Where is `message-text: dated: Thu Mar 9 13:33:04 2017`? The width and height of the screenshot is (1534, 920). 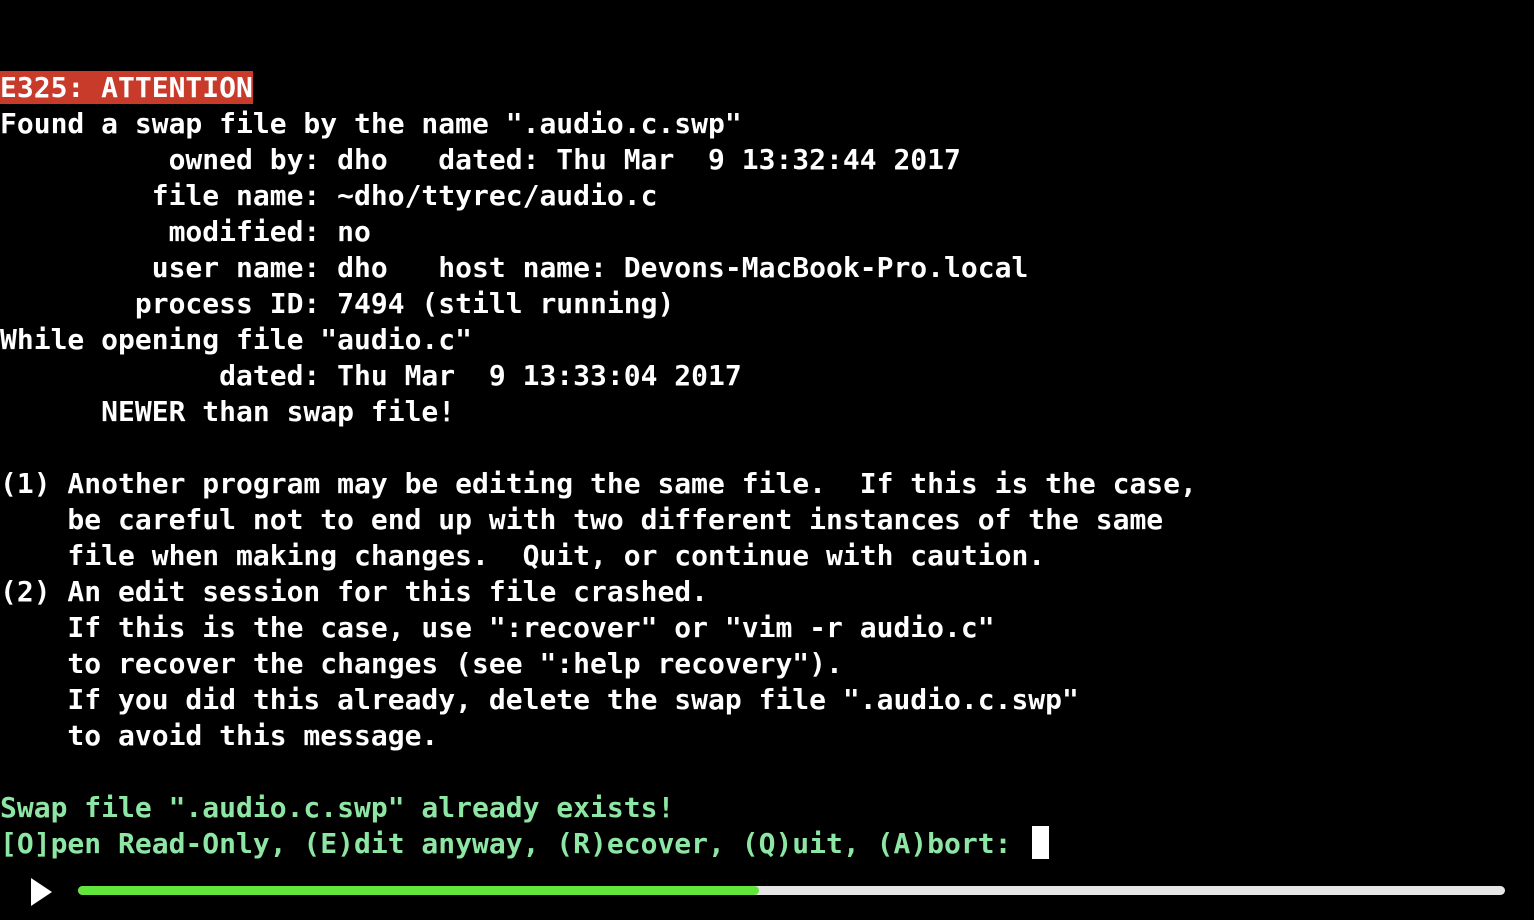
message-text: dated: Thu Mar 9 13:33:04 2017 is located at coordinates (371, 375).